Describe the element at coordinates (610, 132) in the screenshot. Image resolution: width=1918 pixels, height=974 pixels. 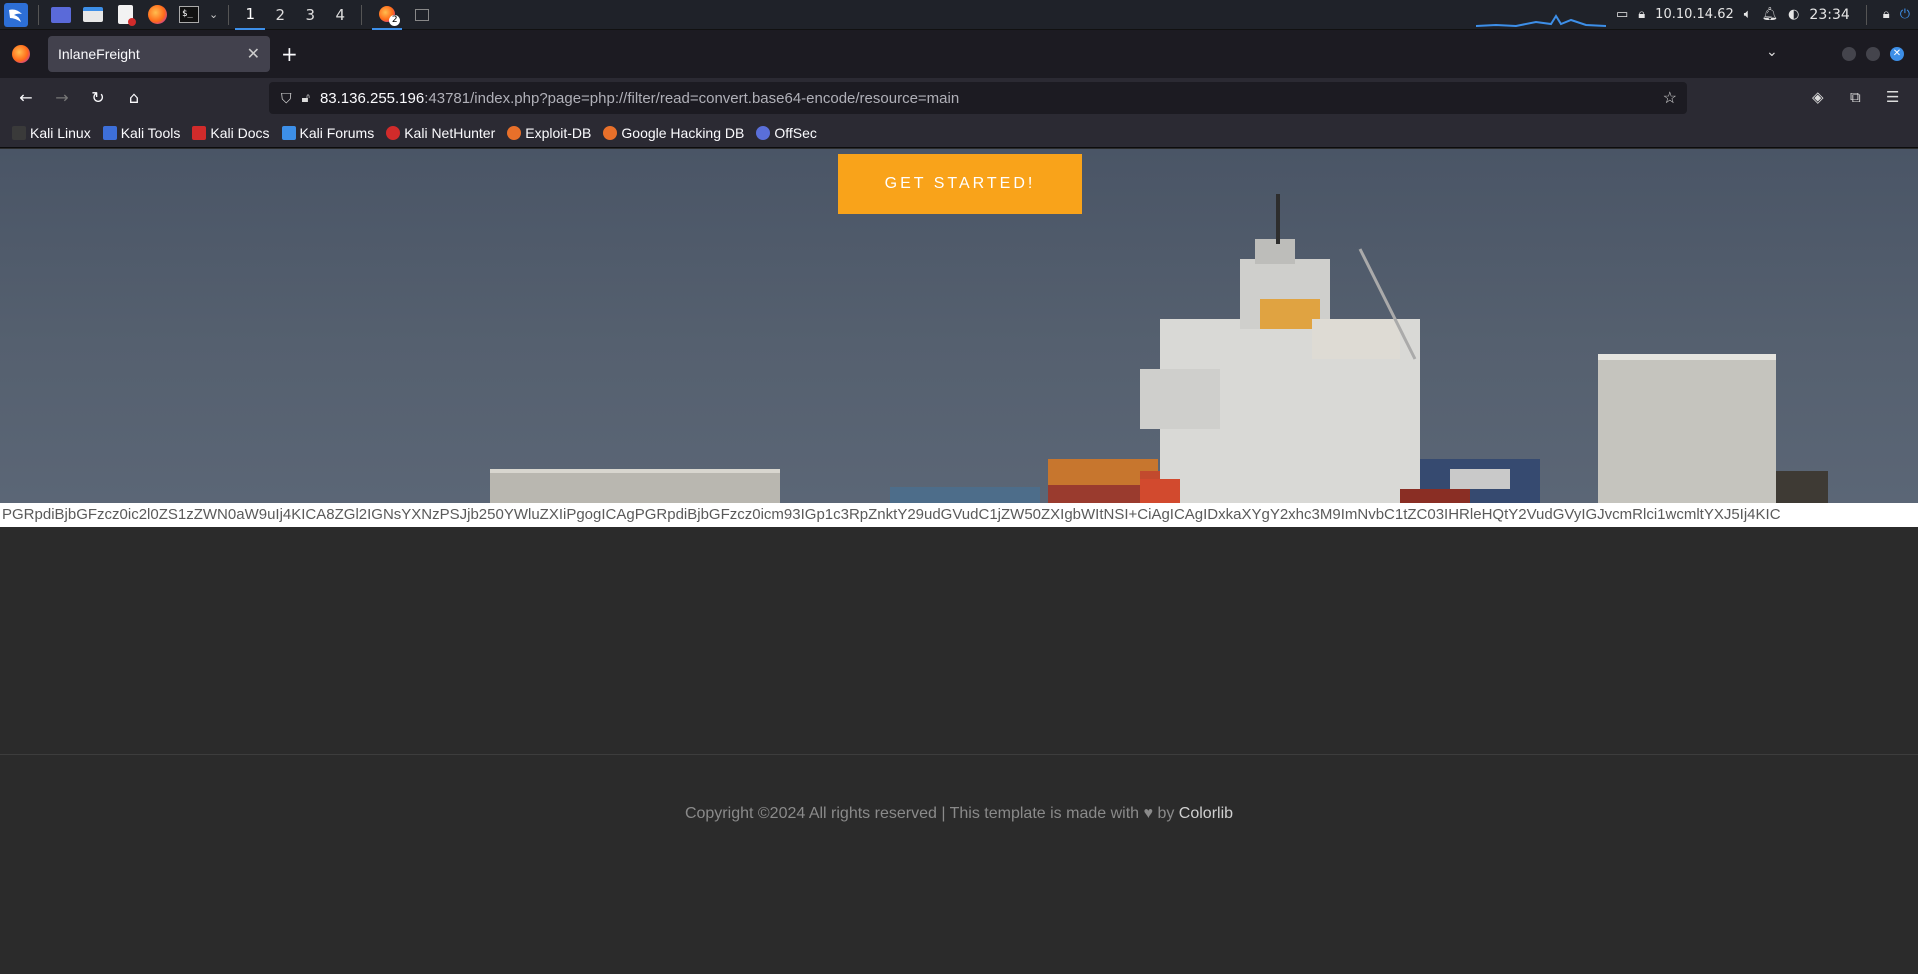
I see `google-hacking-db-icon` at that location.